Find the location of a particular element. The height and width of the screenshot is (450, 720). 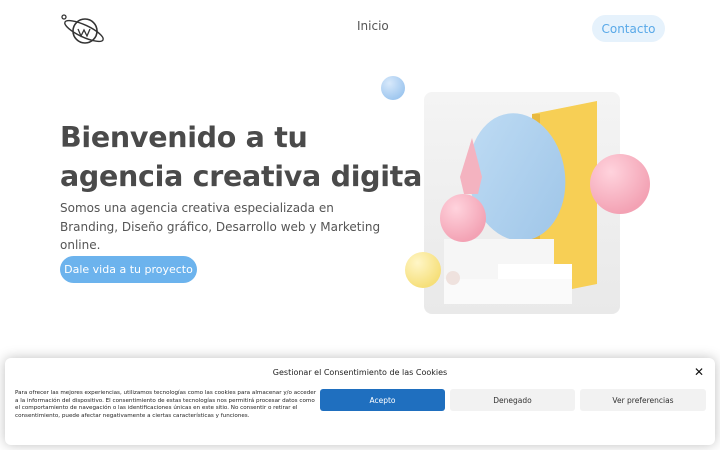

nav-inicio-link: Inicio is located at coordinates (373, 26).